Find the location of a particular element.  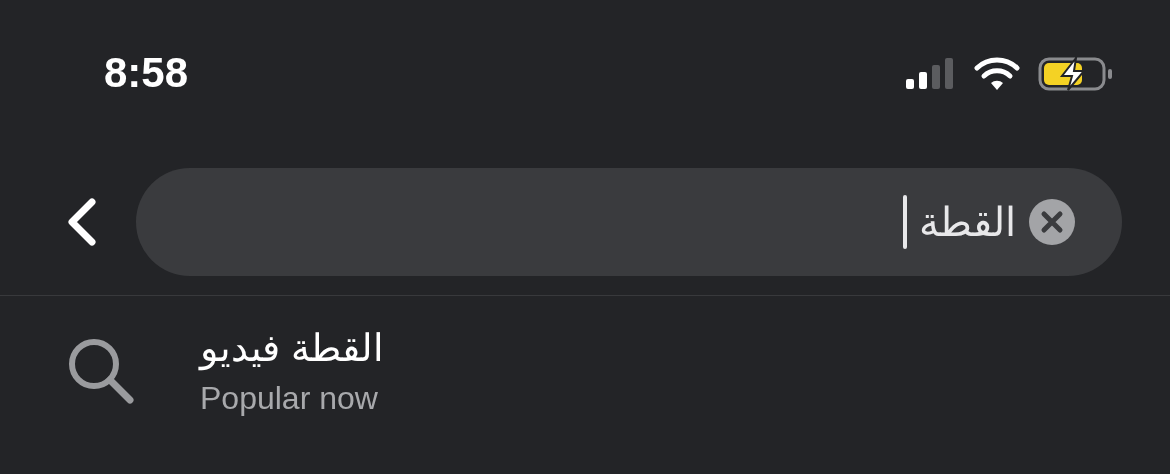

suggestion-title: القطة فيديو is located at coordinates (292, 348).